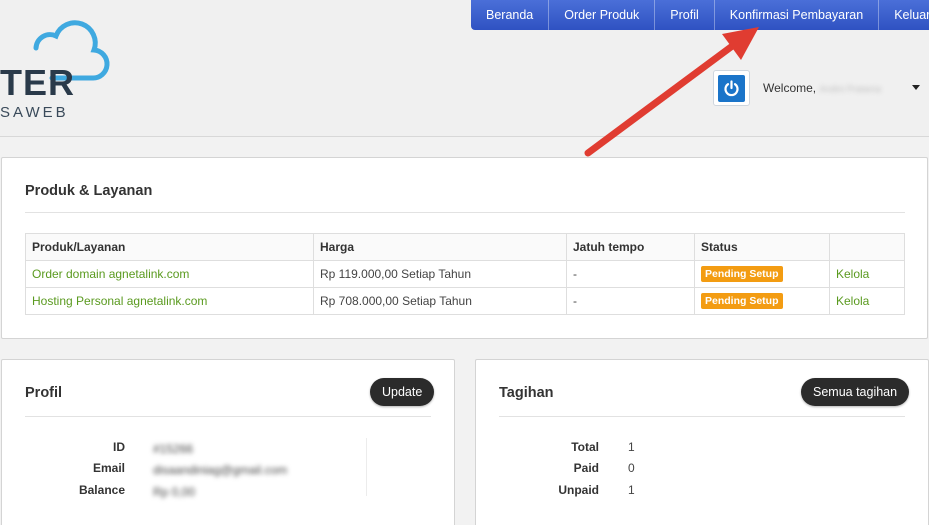 The height and width of the screenshot is (525, 929). I want to click on logo-subtext: SAWEB, so click(34, 112).